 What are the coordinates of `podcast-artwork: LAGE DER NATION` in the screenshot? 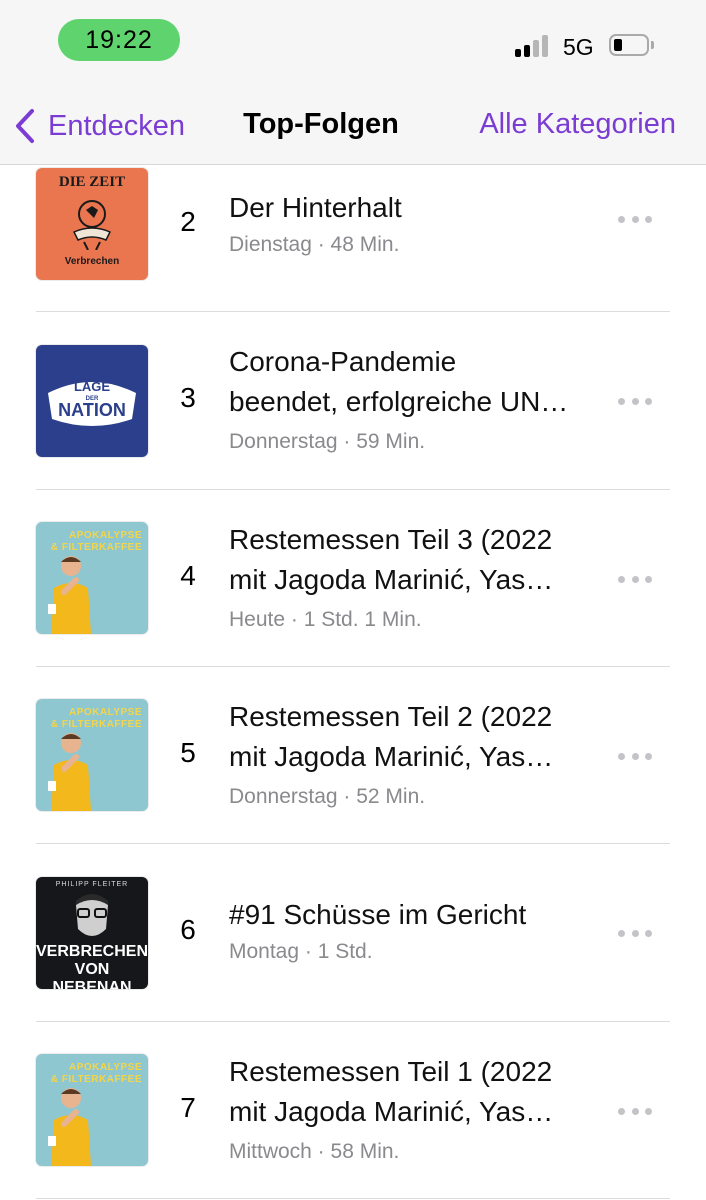 It's located at (92, 401).